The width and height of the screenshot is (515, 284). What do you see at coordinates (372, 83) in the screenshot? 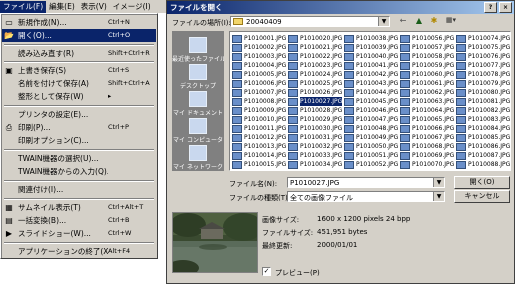
I see `file-item: P1010043.JPG` at bounding box center [372, 83].